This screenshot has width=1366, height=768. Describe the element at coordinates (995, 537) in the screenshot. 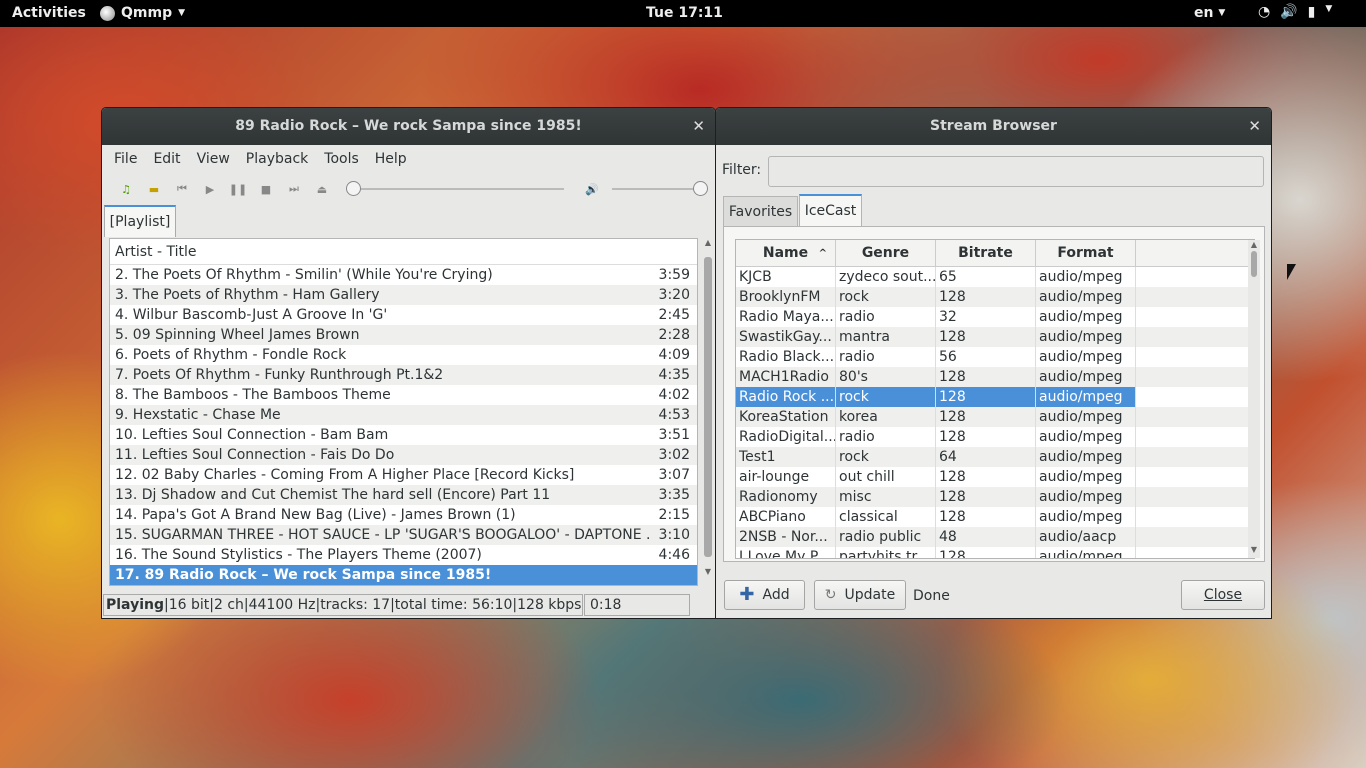

I see `stream-row: 2NSB - Nor... radio public 48 audio/aacp` at that location.